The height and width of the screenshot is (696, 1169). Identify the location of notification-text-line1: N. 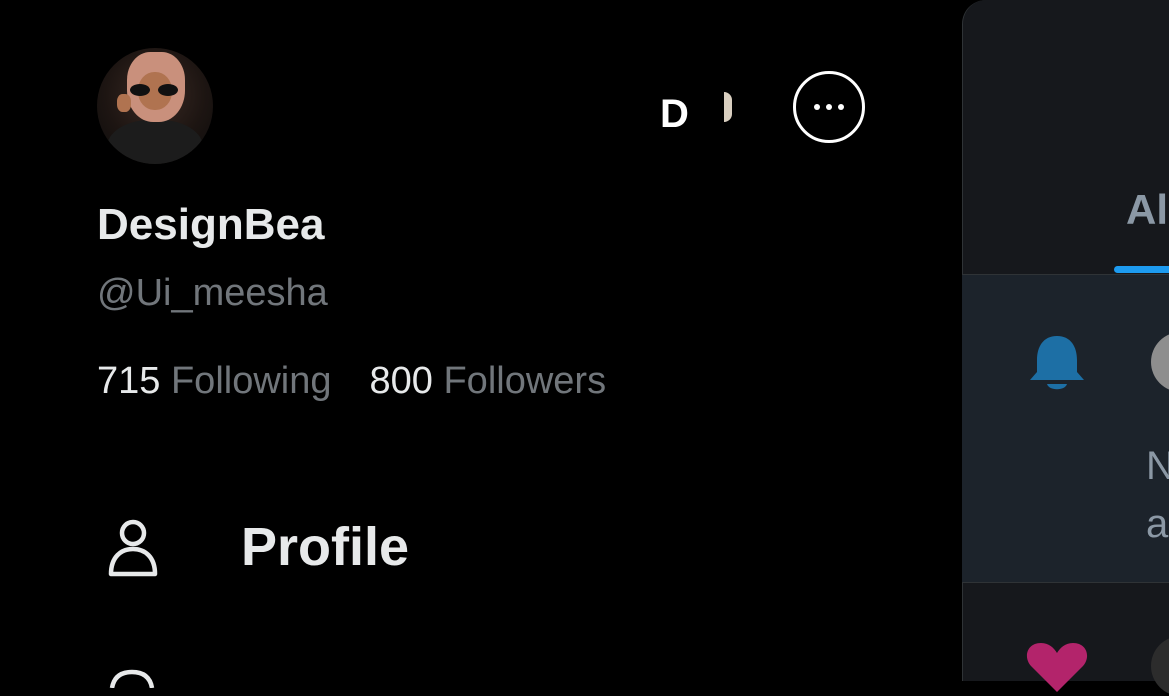
(1157, 466).